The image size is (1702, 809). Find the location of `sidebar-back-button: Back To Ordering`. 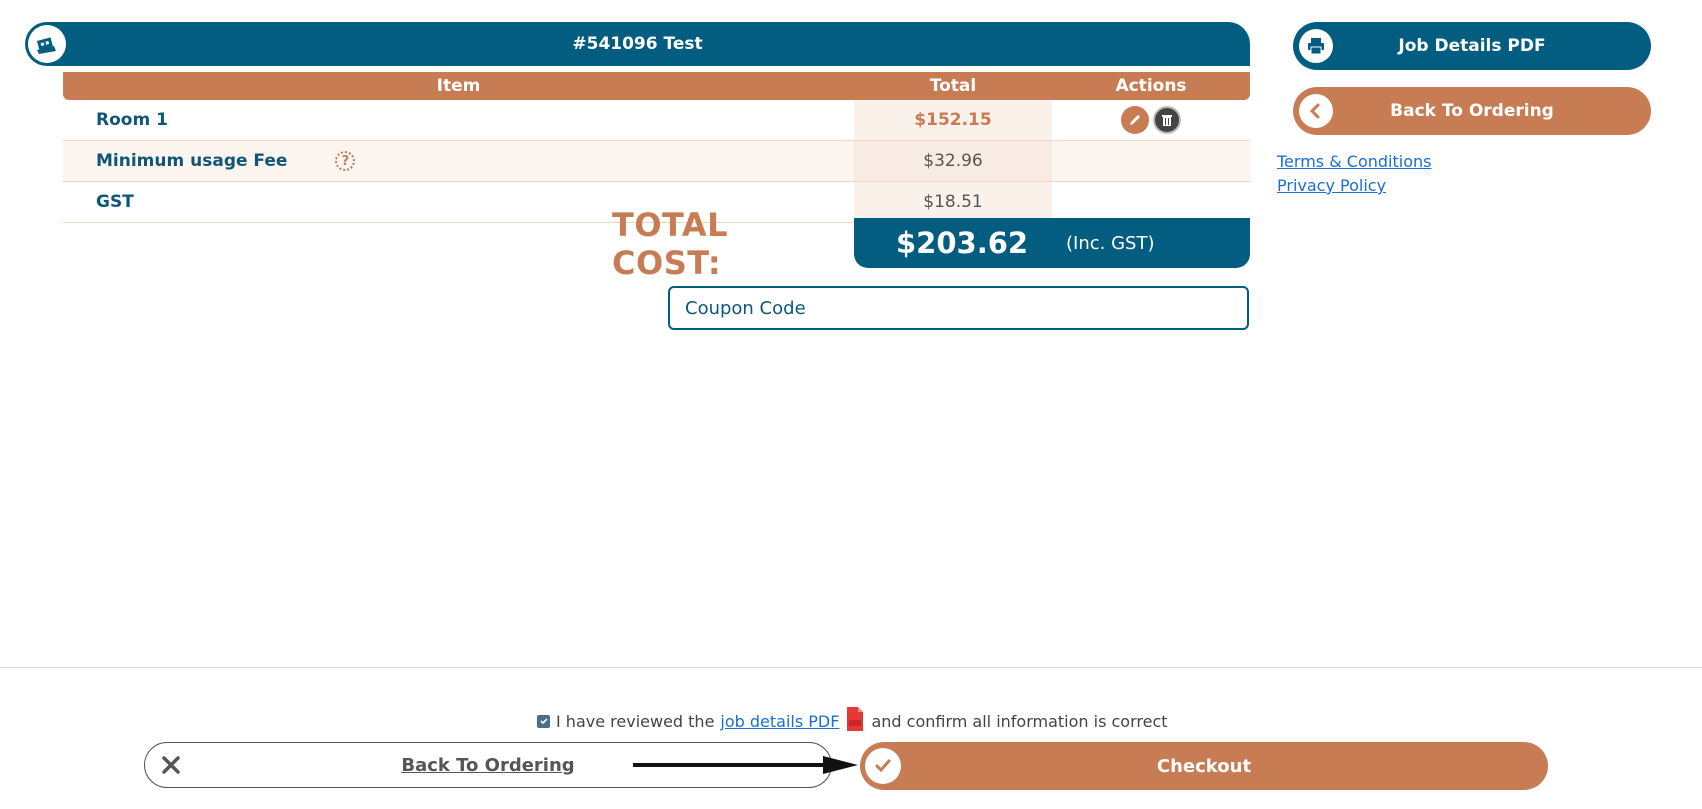

sidebar-back-button: Back To Ordering is located at coordinates (1472, 111).